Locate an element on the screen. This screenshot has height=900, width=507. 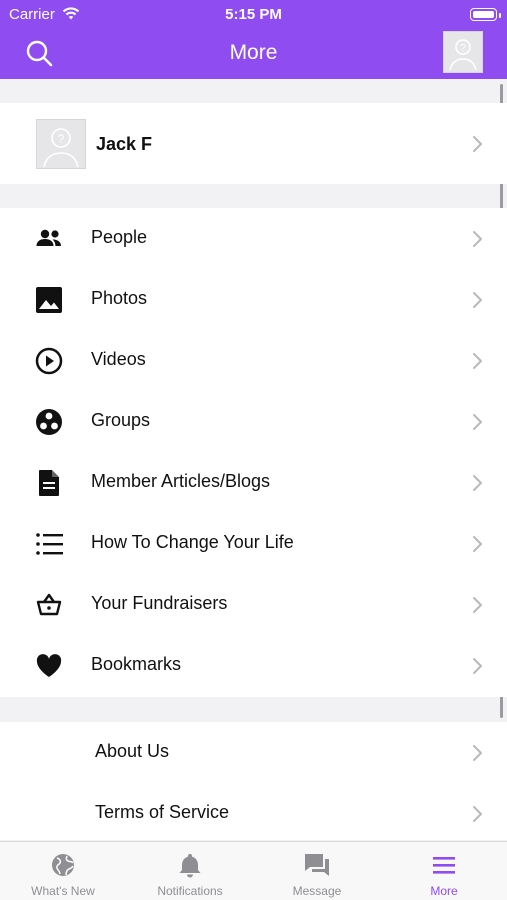
tab-label: More is located at coordinates (444, 891).